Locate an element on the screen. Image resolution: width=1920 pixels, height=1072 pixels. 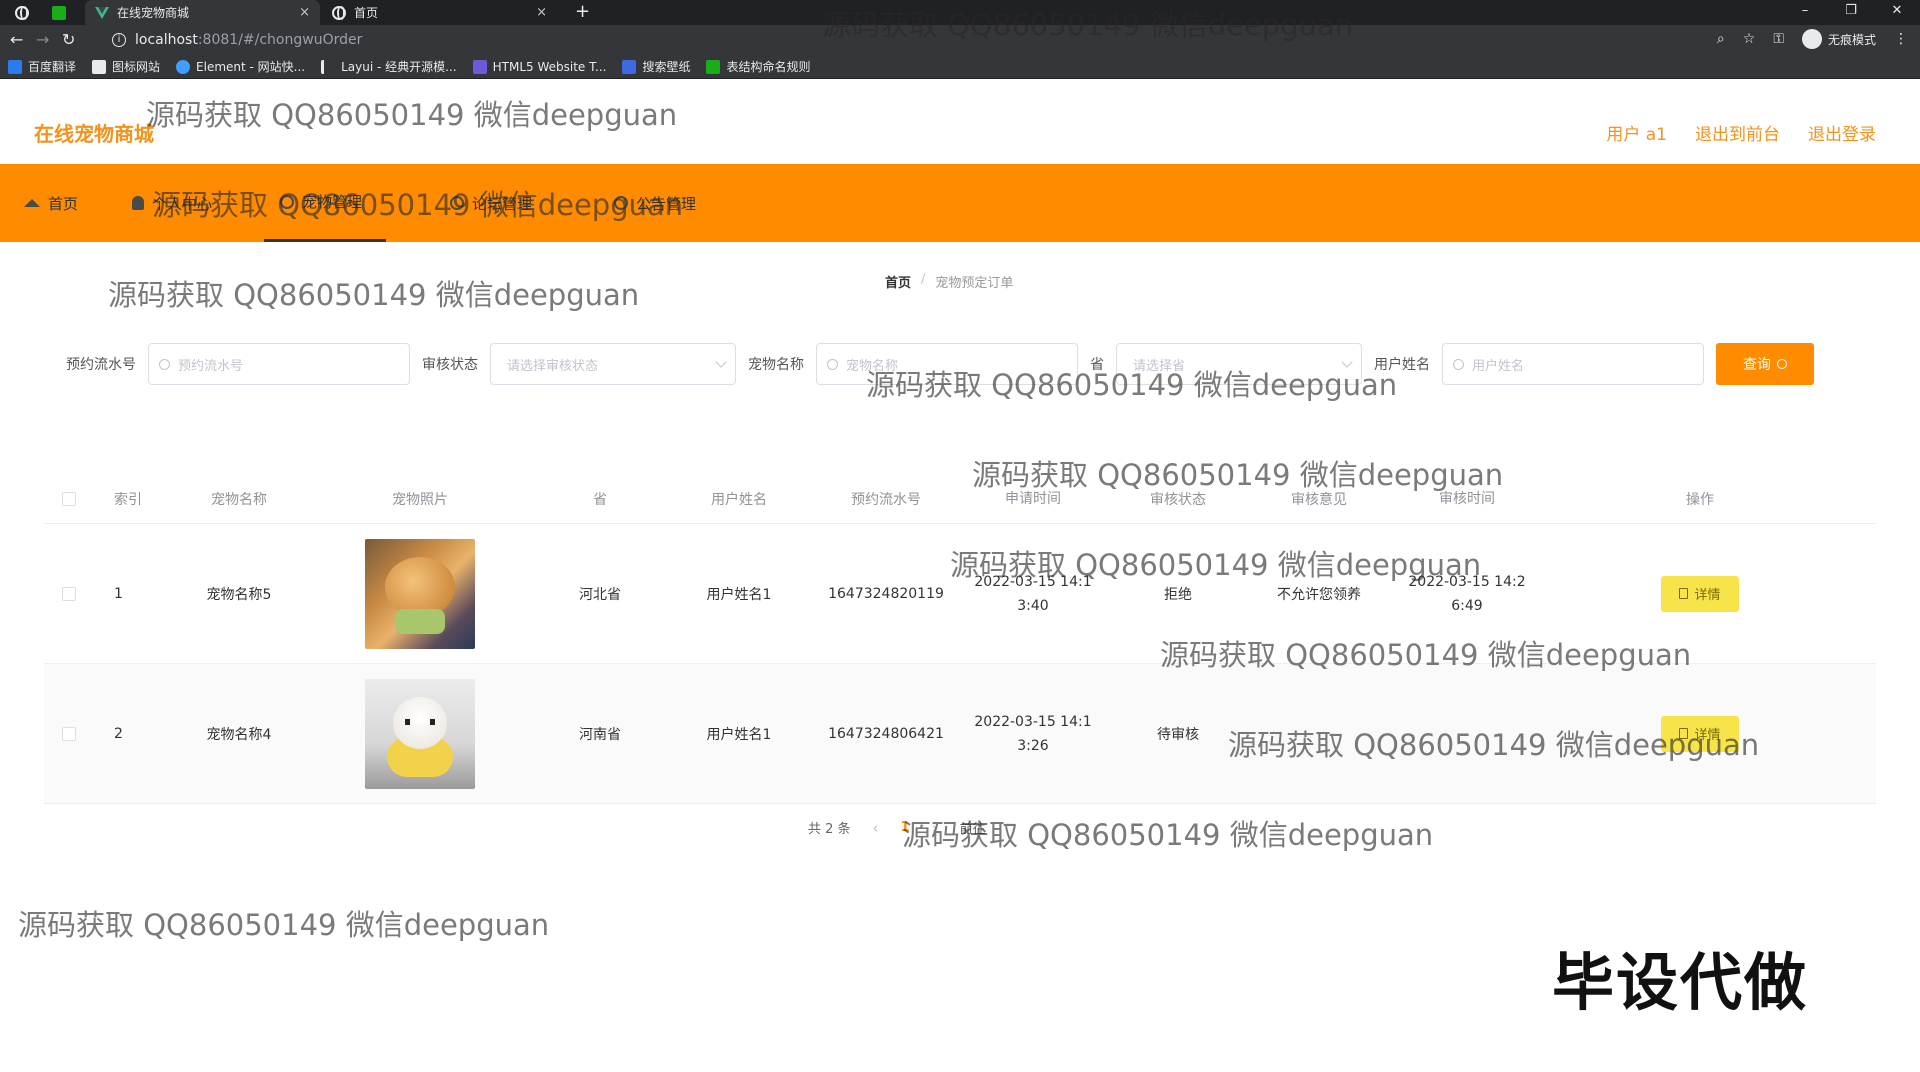
apply-time-line: 3:40 is located at coordinates (1033, 605).